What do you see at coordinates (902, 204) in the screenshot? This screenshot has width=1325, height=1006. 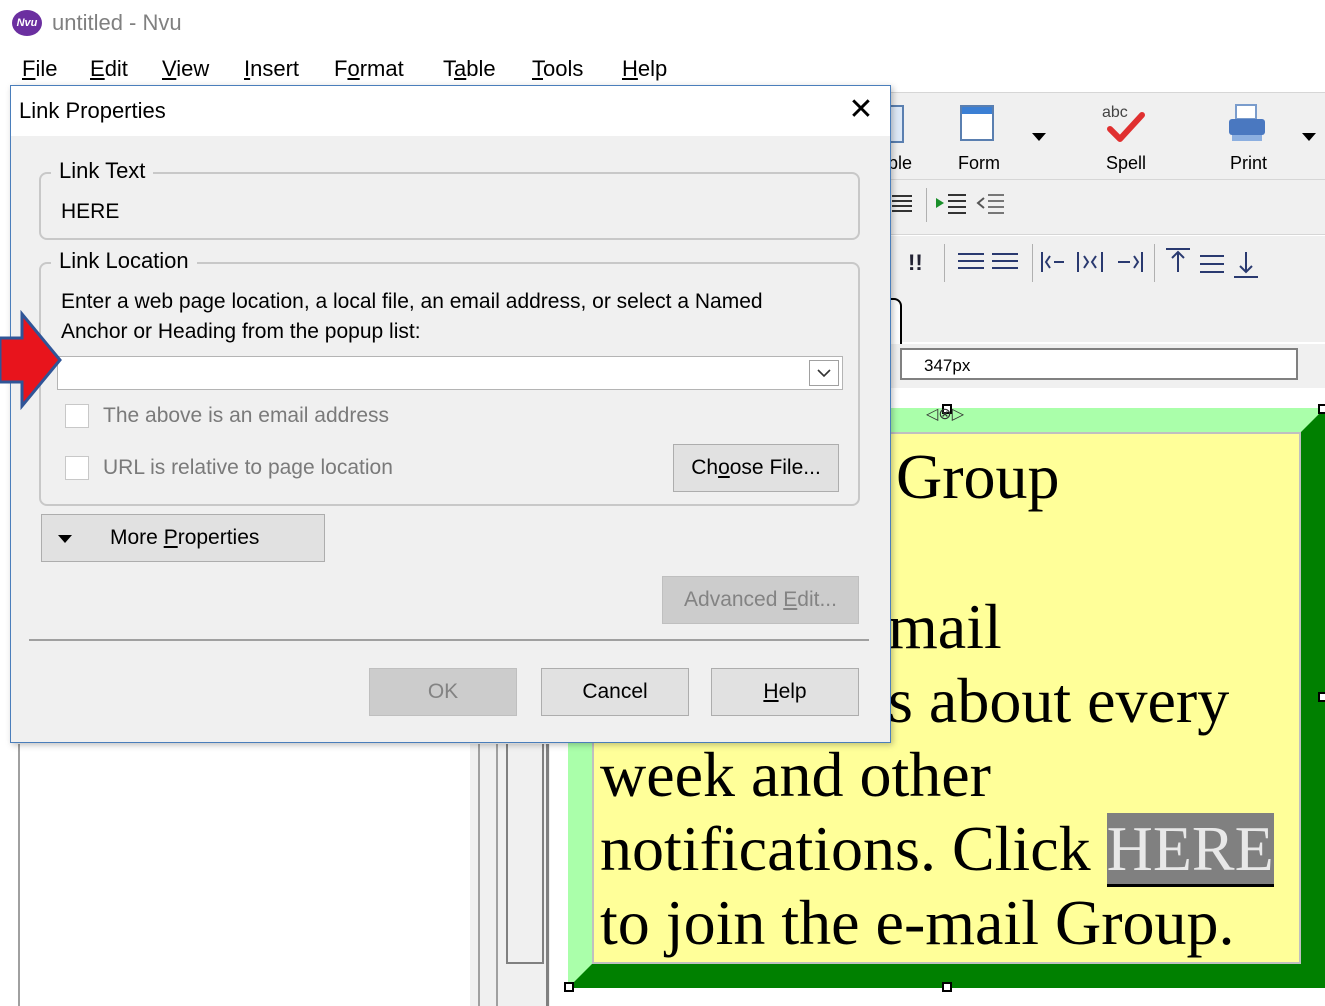 I see `justify-icon` at bounding box center [902, 204].